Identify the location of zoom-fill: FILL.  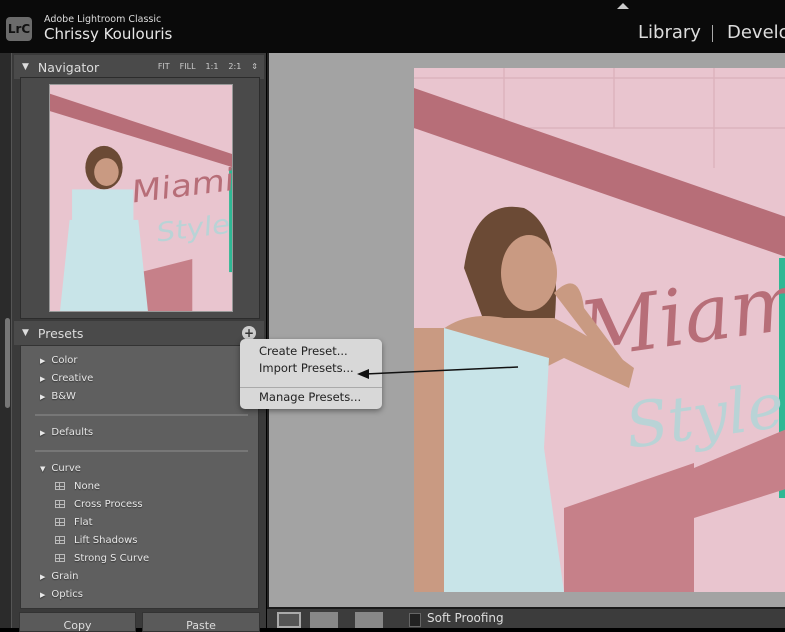
(188, 66).